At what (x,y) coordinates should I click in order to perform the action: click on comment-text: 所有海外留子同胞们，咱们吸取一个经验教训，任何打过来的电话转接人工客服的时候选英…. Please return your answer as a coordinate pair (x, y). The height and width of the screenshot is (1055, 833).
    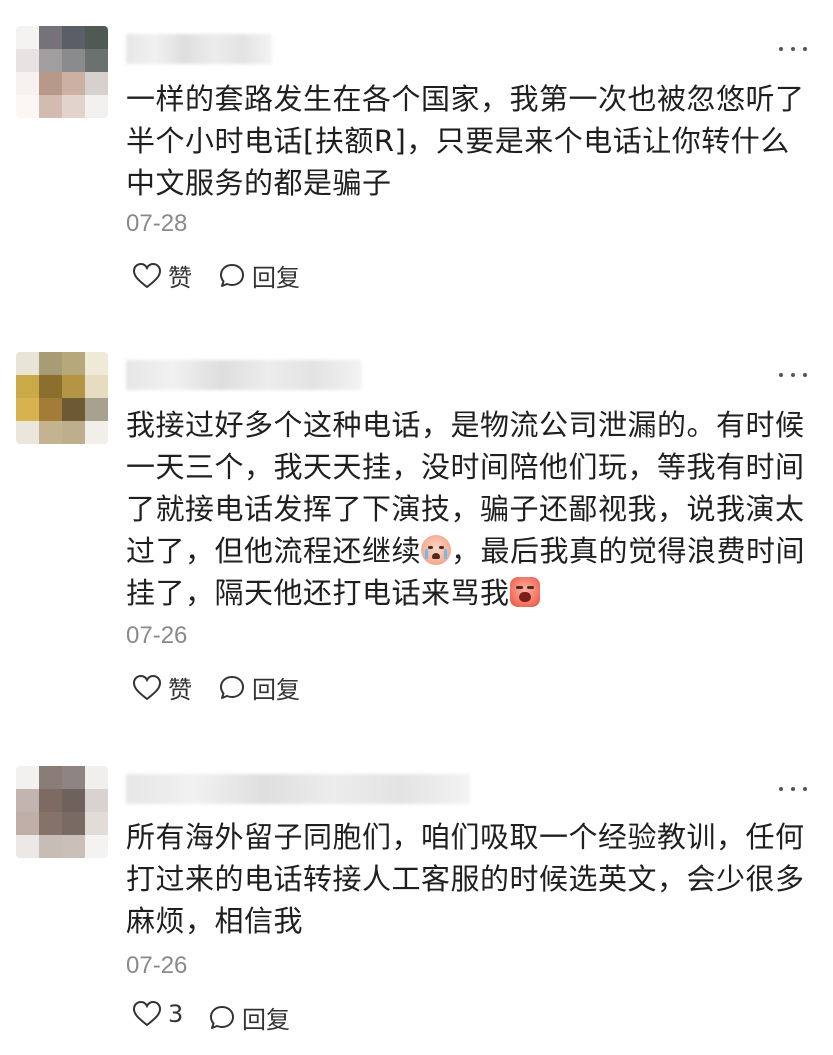
    Looking at the image, I should click on (465, 879).